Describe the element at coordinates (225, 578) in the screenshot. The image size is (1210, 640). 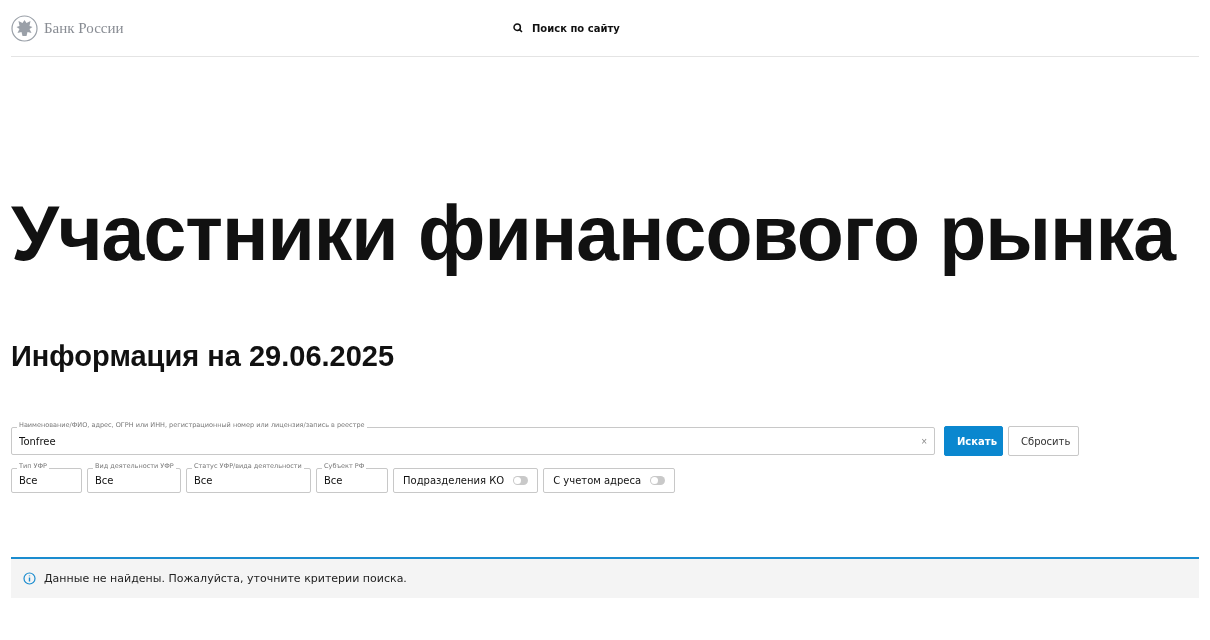
I see `notice-text: Данные не найдены. Пожалуйста, уточните критерии поиска.` at that location.